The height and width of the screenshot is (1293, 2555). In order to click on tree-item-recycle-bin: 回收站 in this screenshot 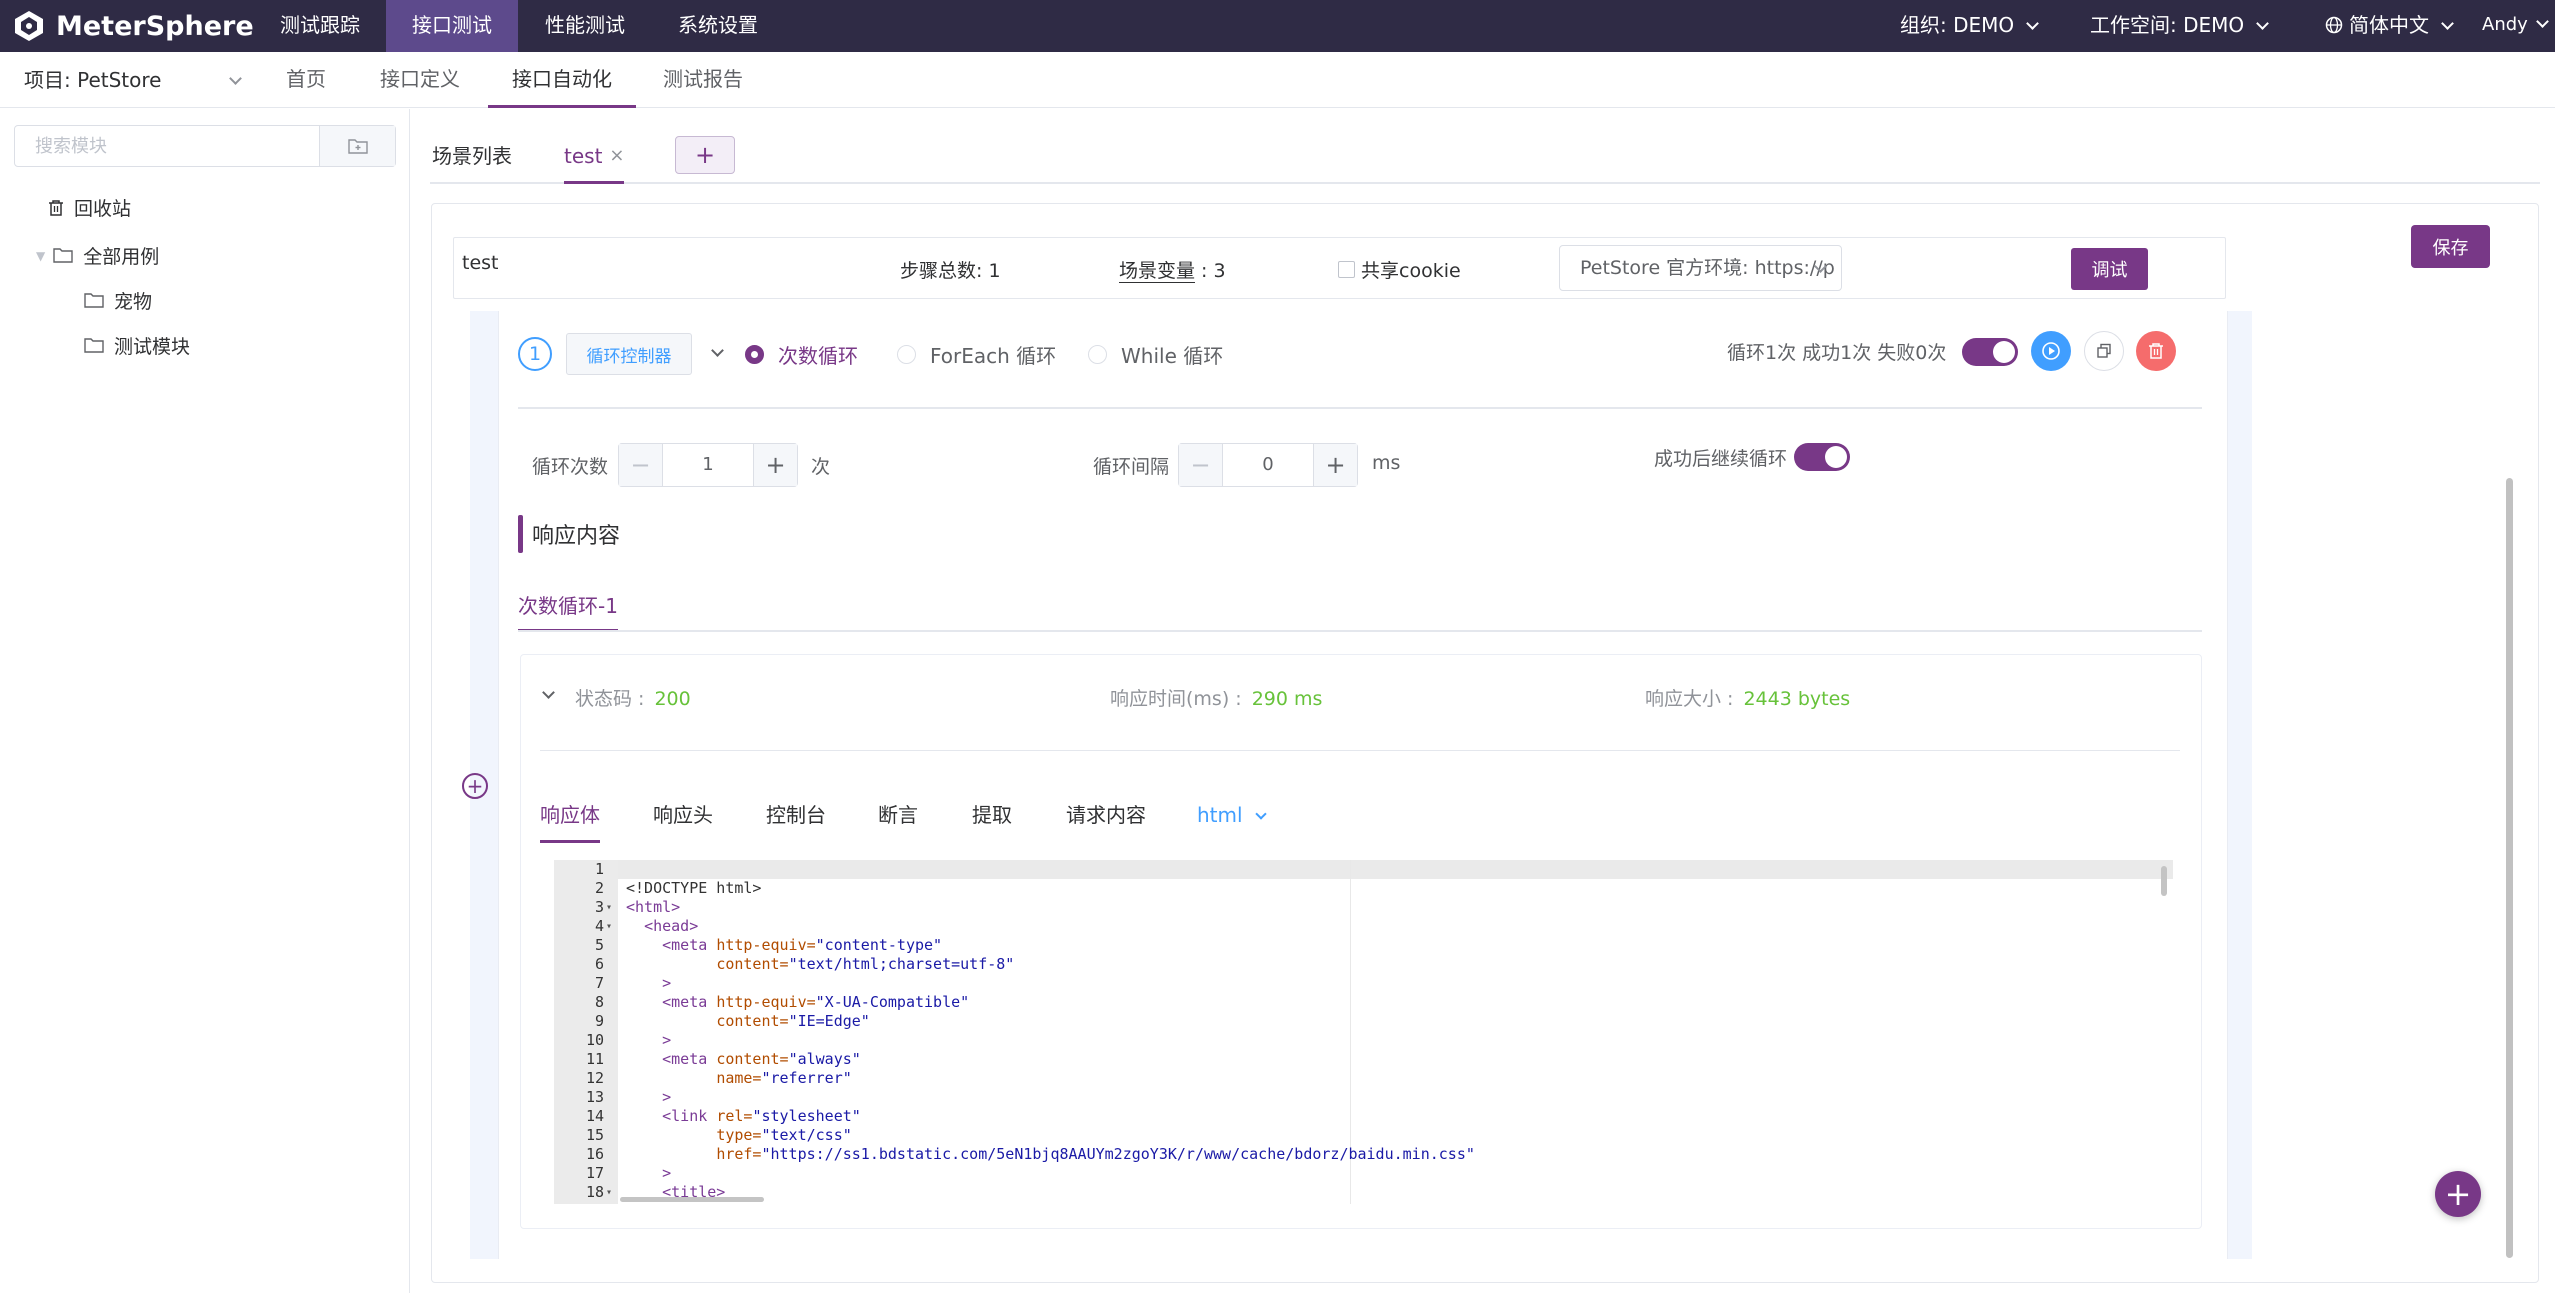, I will do `click(89, 207)`.